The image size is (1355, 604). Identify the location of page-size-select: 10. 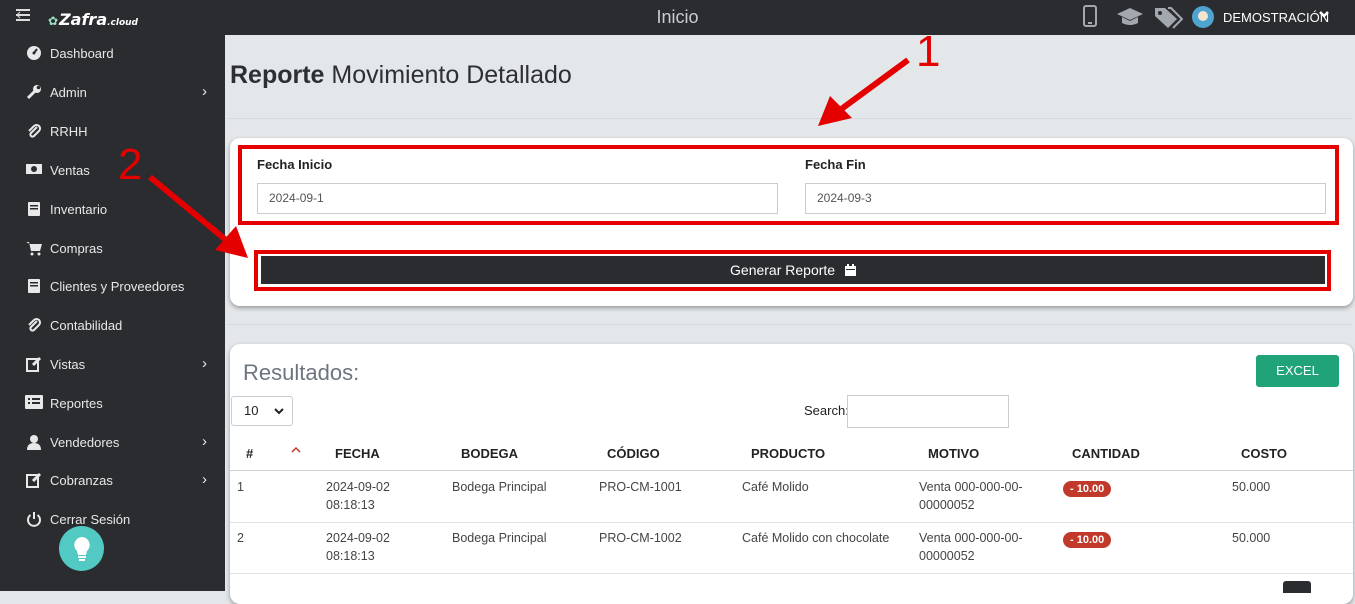
(262, 411).